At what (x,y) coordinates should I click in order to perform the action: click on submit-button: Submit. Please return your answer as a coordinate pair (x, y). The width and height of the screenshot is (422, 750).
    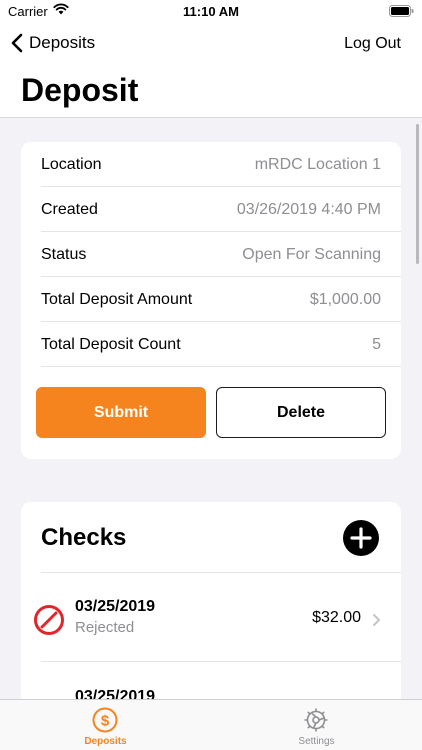
    Looking at the image, I should click on (121, 412).